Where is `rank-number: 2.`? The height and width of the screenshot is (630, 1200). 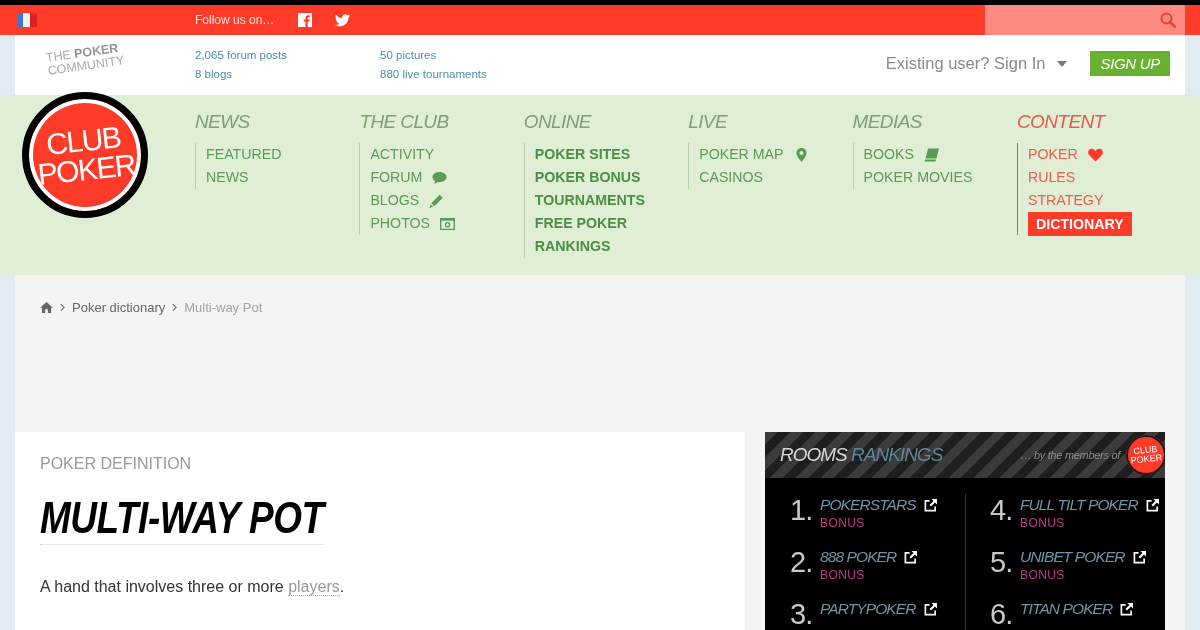 rank-number: 2. is located at coordinates (802, 563).